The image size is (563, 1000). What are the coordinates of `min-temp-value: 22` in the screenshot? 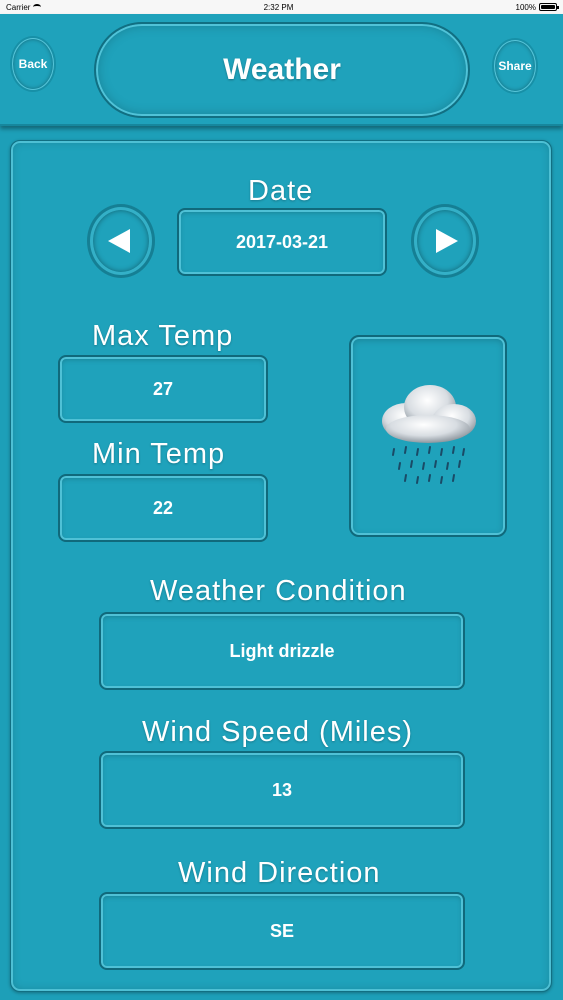 It's located at (163, 507).